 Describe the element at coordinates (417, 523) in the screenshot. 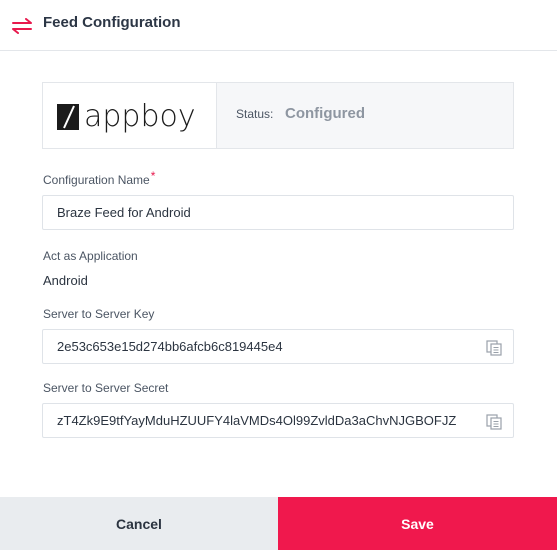

I see `save-button: Save` at that location.